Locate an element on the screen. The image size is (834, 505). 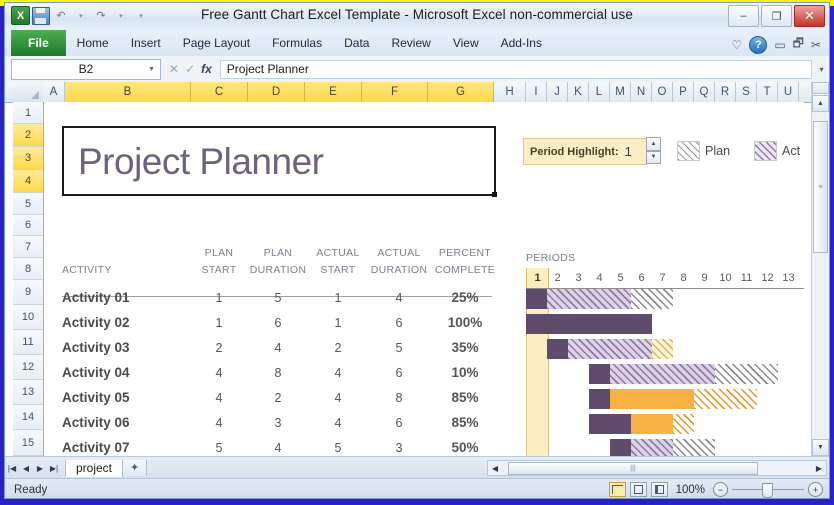
vertical-split-handle is located at coordinates (820, 88).